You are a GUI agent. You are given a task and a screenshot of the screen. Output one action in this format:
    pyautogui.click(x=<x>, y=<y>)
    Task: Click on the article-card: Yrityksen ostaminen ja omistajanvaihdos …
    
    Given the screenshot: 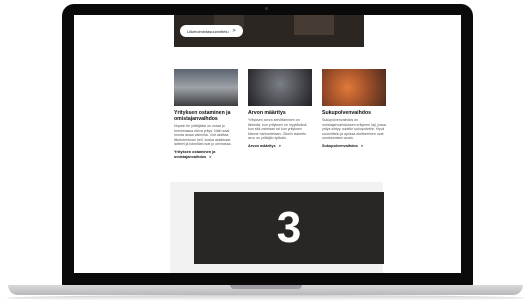 What is the action you would take?
    pyautogui.click(x=206, y=114)
    